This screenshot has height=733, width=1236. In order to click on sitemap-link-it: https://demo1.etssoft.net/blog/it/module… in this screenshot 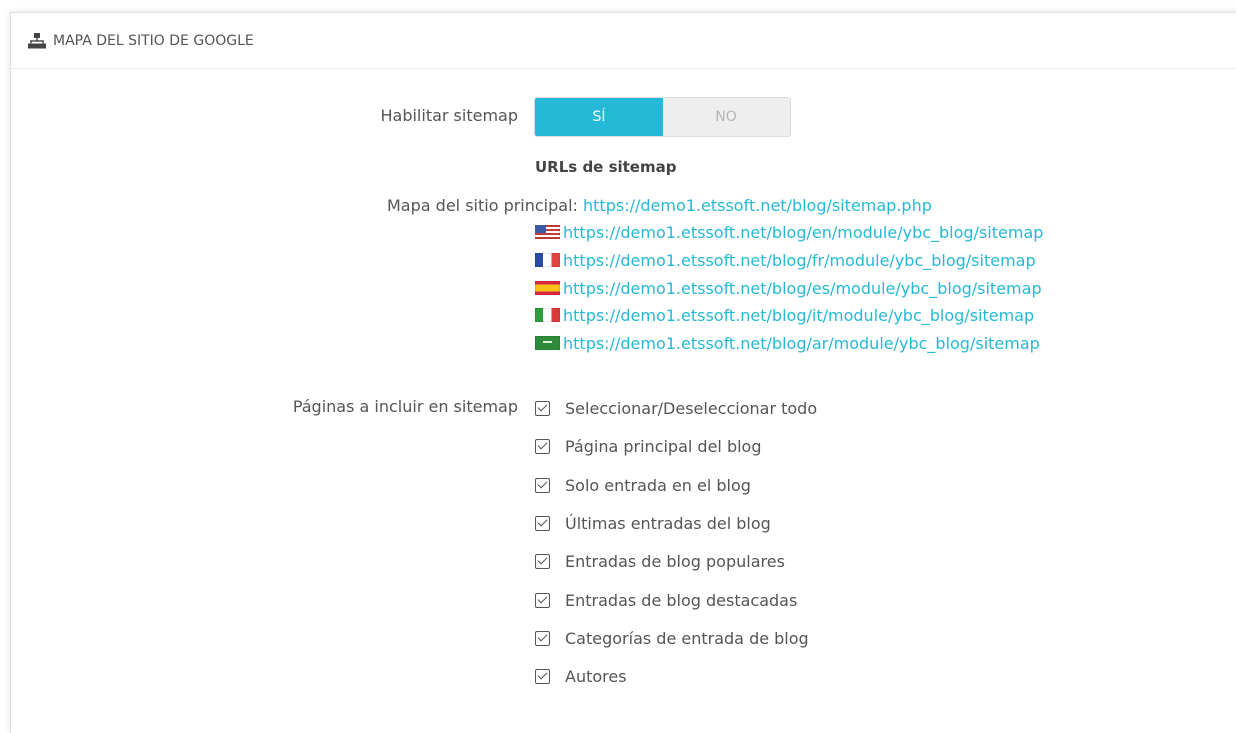, I will do `click(798, 315)`.